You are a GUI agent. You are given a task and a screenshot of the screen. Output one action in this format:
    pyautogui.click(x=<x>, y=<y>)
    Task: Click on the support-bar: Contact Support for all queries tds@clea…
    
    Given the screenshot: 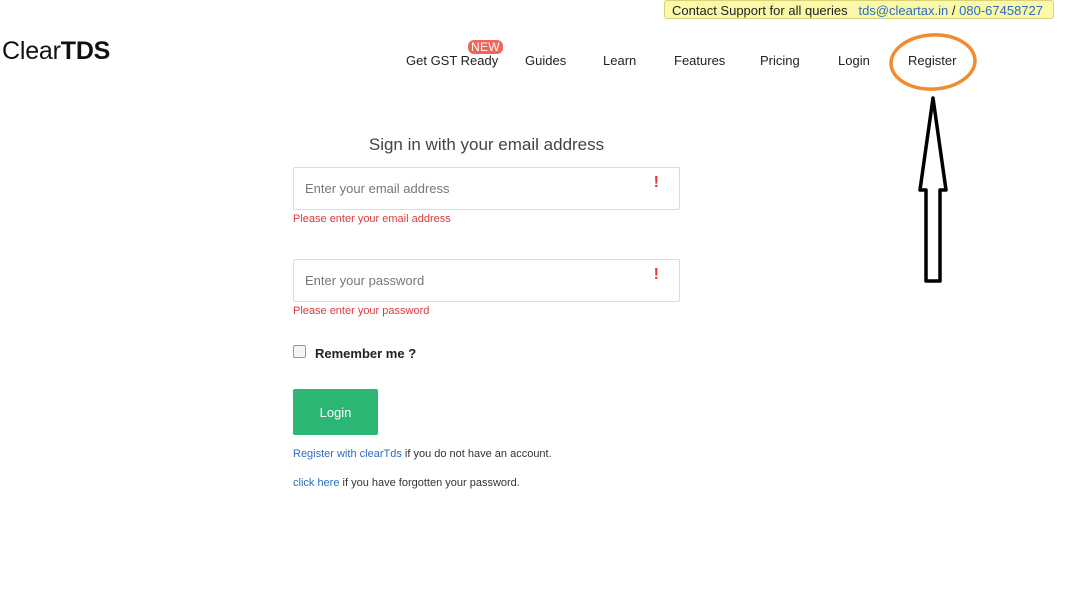 What is the action you would take?
    pyautogui.click(x=859, y=9)
    